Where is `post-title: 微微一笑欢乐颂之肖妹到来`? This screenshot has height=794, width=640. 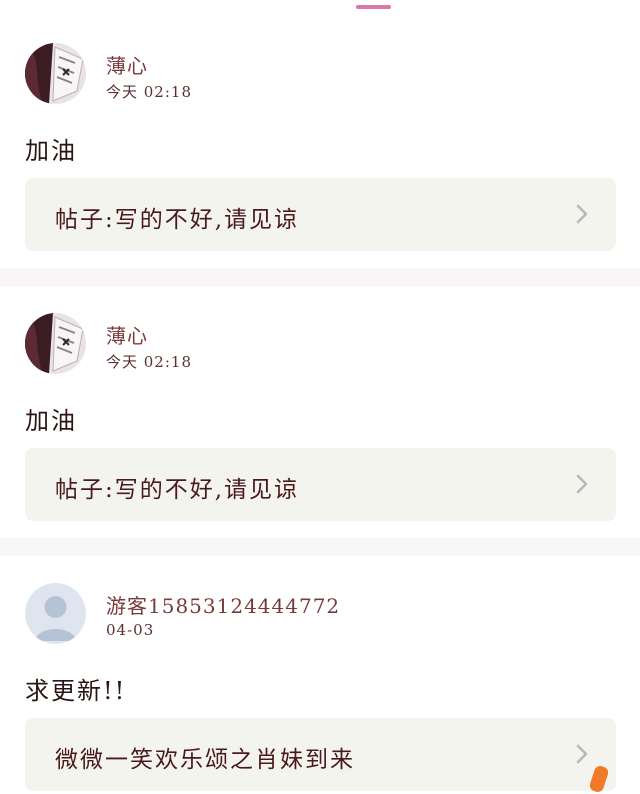
post-title: 微微一笑欢乐颂之肖妹到来 is located at coordinates (205, 760).